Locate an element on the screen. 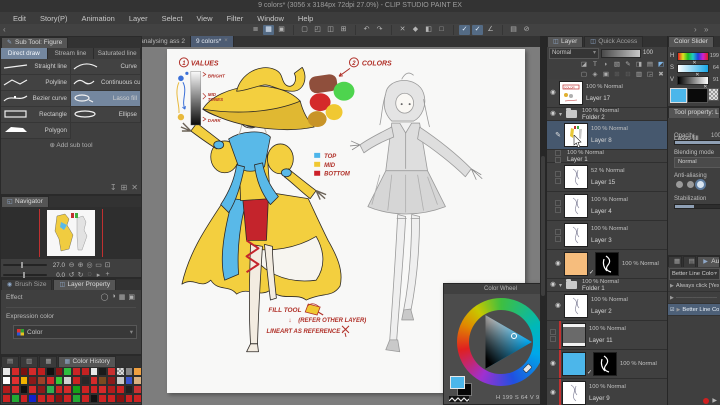 The width and height of the screenshot is (720, 405). auto-action-item: ☑▶Better Line Color is located at coordinates (694, 310).